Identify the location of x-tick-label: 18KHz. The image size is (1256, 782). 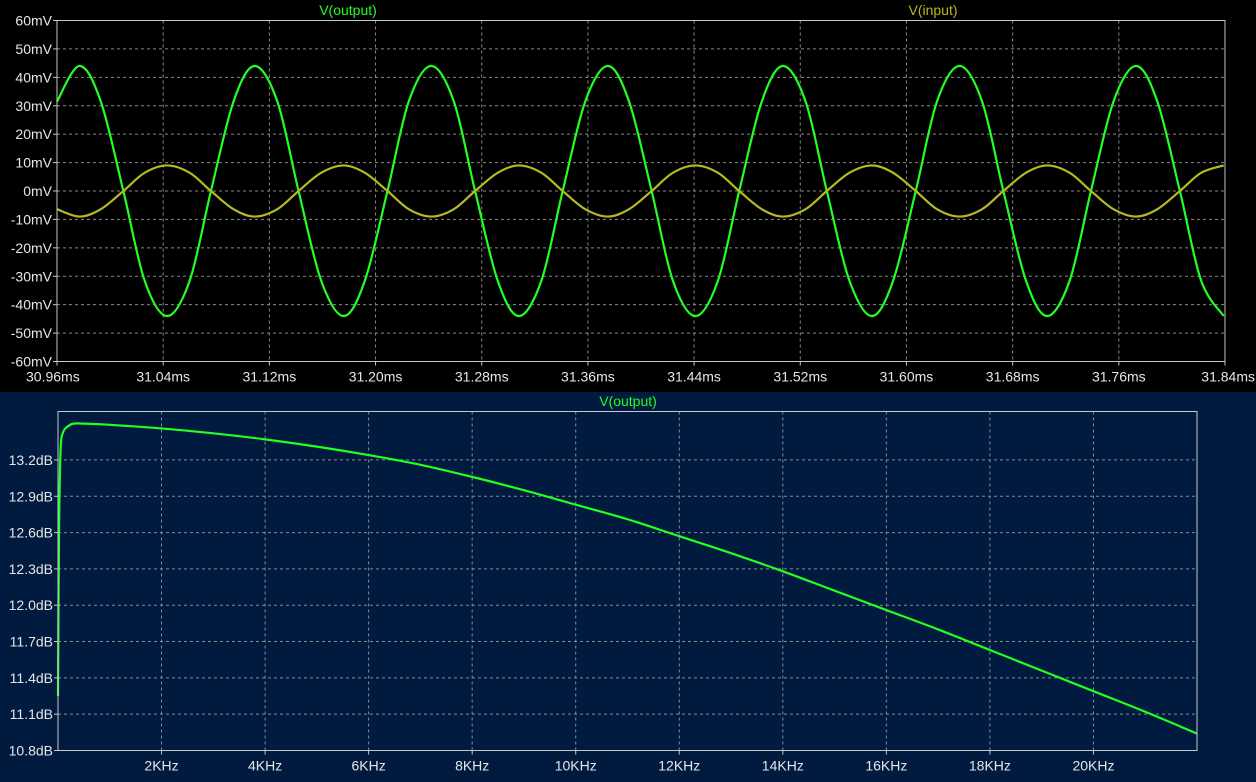
(990, 766).